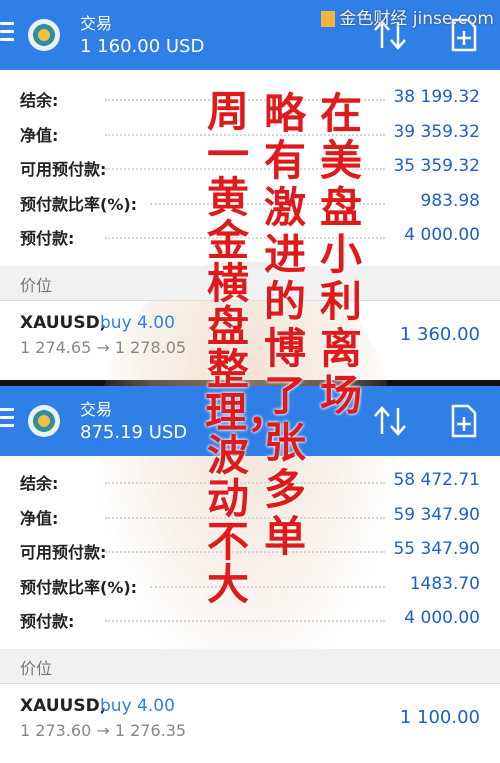 Image resolution: width=500 pixels, height=763 pixels. Describe the element at coordinates (464, 421) in the screenshot. I see `new-order-icon` at that location.